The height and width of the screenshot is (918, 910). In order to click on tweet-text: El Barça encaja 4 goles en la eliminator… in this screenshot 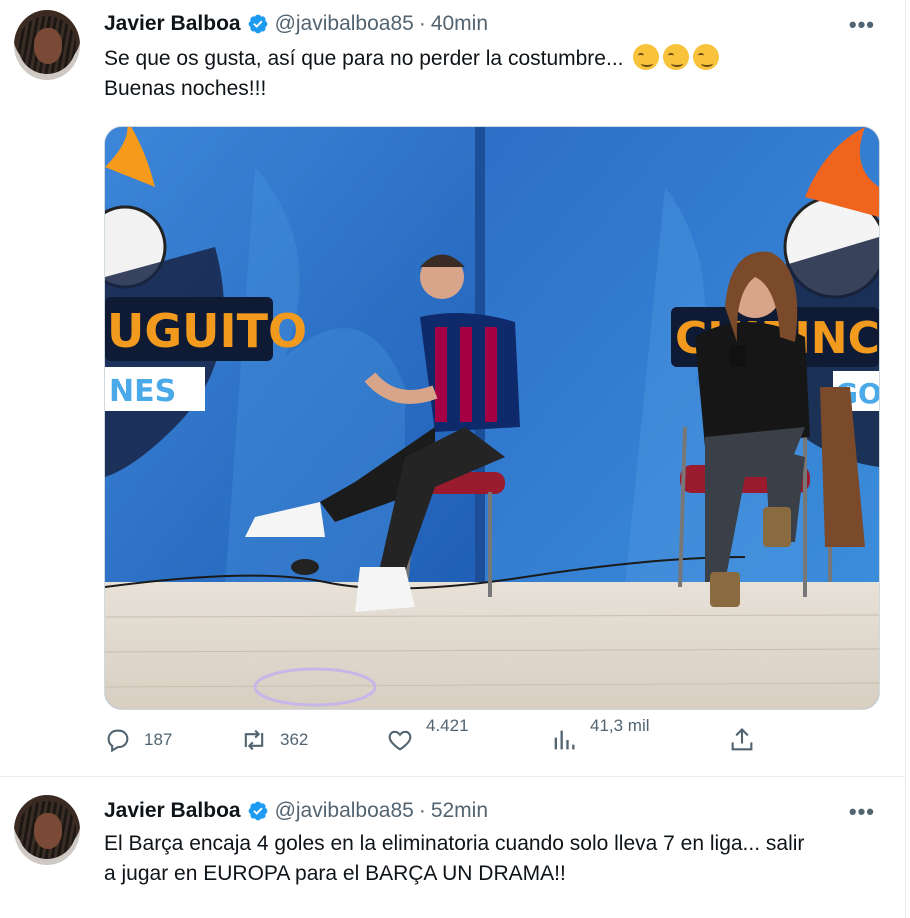, I will do `click(494, 859)`.